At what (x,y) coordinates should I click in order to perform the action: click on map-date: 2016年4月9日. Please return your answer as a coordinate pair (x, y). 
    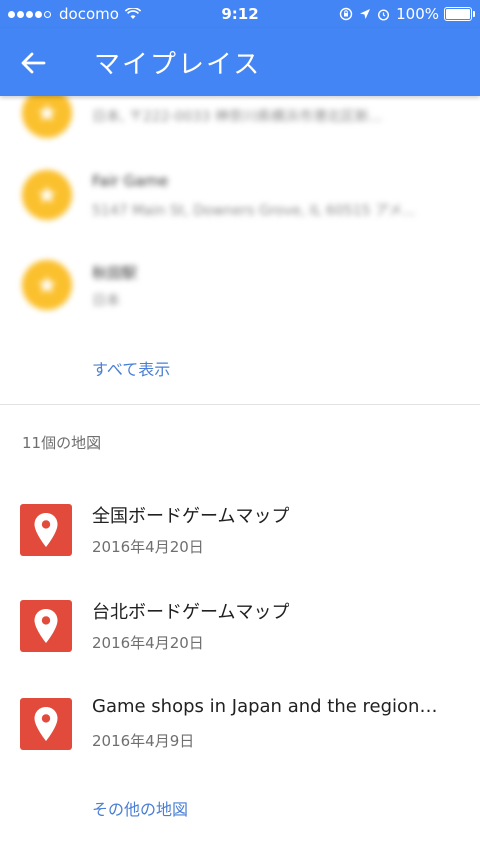
    Looking at the image, I should click on (143, 741).